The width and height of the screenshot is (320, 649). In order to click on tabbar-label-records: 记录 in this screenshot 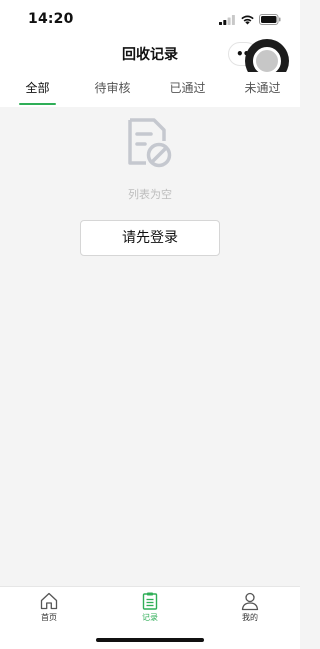, I will do `click(150, 617)`.